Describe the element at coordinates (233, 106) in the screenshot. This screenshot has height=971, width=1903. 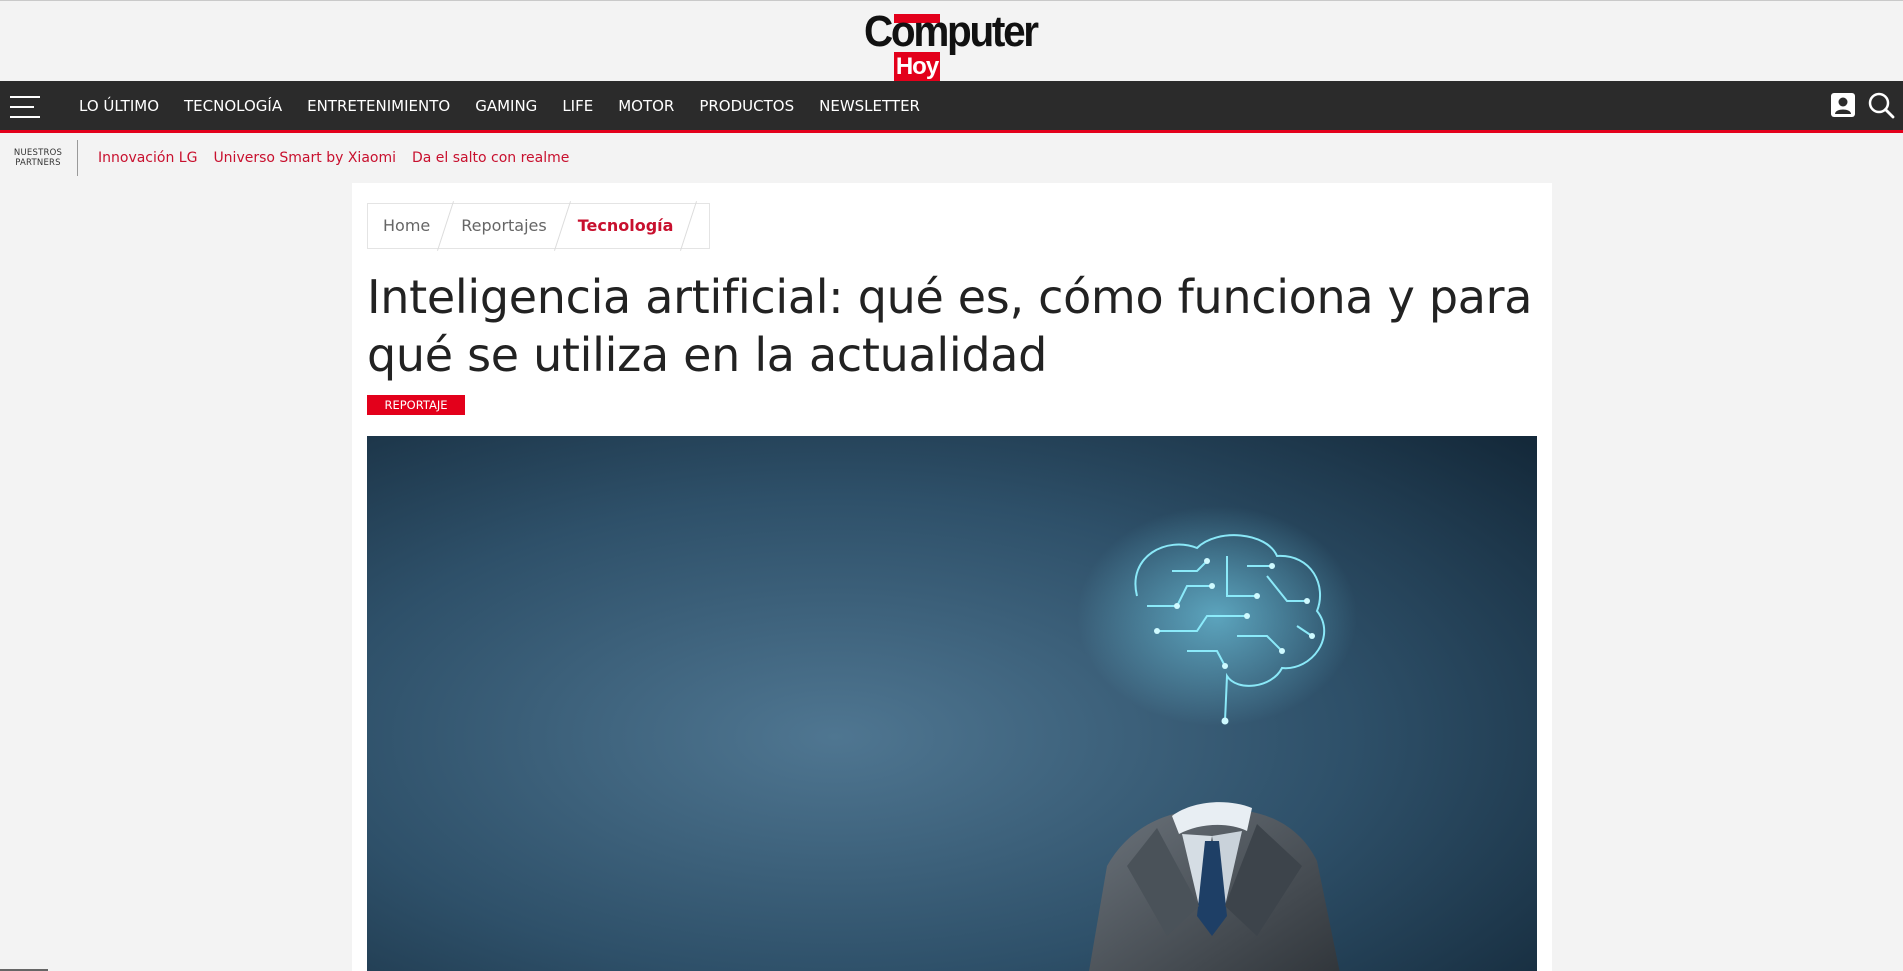
I see `nav-item-tecnologia: TECNOLOGÍA` at that location.